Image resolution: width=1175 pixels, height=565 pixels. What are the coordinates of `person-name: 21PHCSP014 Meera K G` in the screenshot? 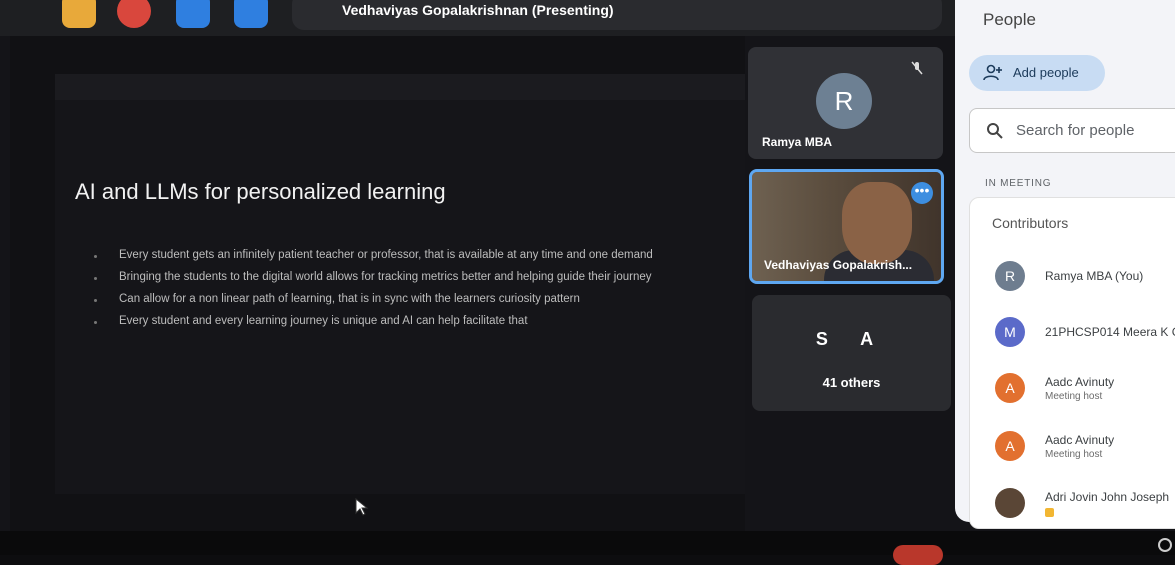 It's located at (1110, 332).